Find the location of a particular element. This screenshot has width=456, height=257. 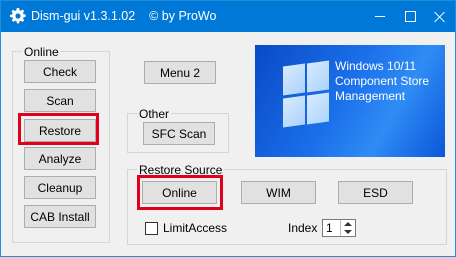

banner-line-3: Management is located at coordinates (370, 96).